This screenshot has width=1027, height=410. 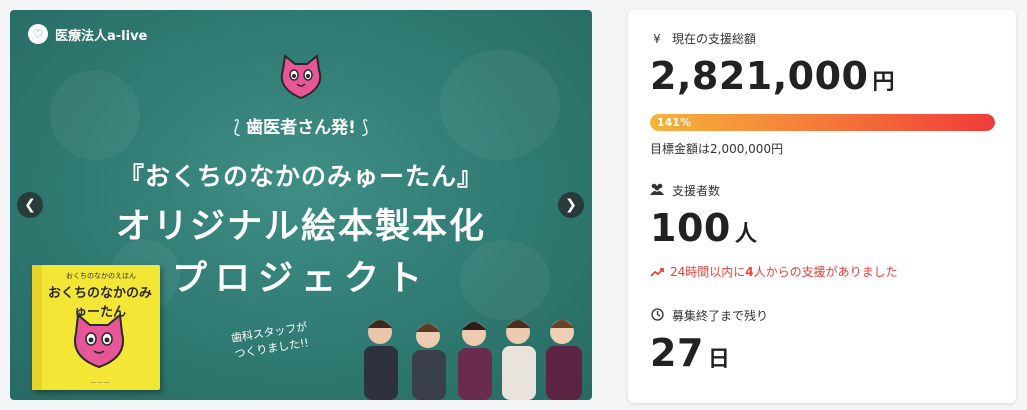 I want to click on book-footer: ― ― ―, so click(x=100, y=383).